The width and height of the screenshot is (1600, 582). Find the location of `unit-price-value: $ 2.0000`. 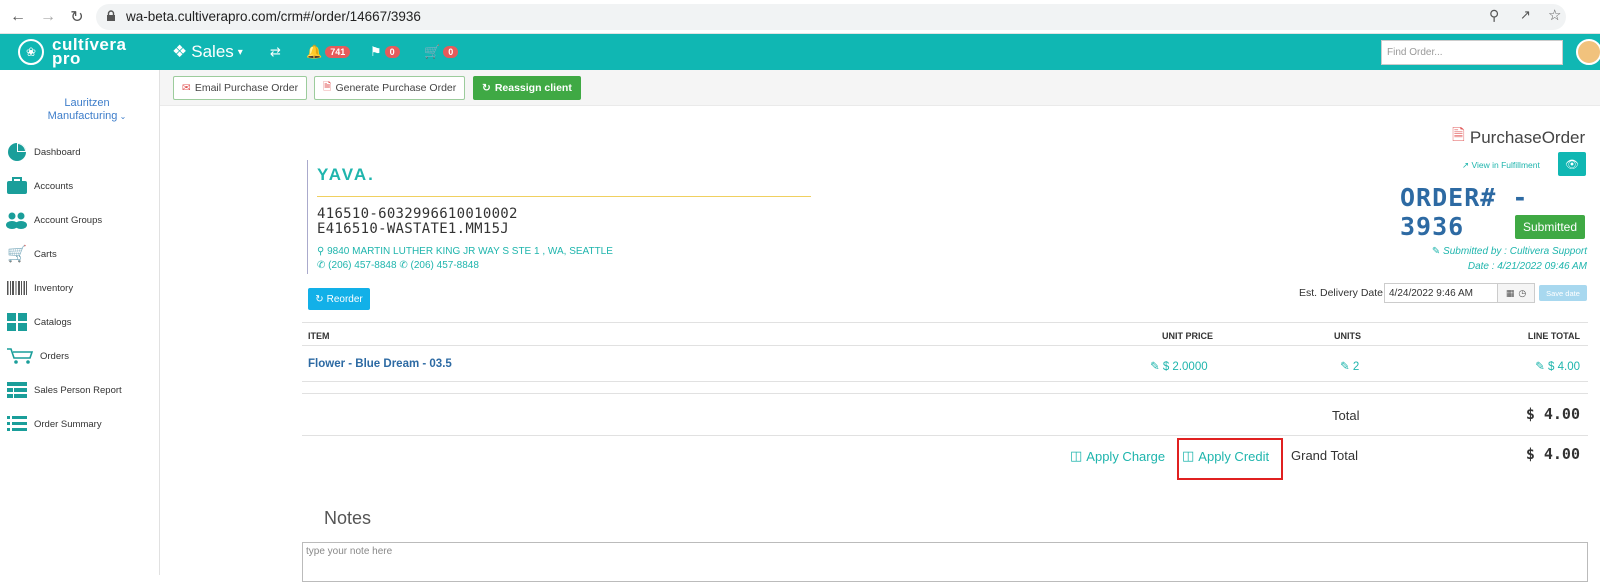

unit-price-value: $ 2.0000 is located at coordinates (1185, 367).